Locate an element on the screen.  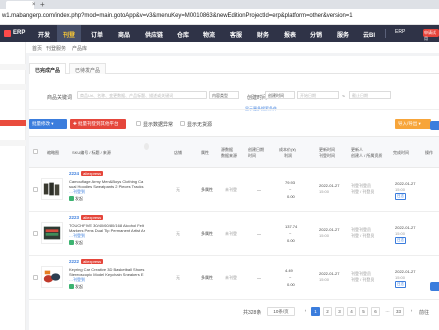
product-id: 2223 is located at coordinates (74, 217).